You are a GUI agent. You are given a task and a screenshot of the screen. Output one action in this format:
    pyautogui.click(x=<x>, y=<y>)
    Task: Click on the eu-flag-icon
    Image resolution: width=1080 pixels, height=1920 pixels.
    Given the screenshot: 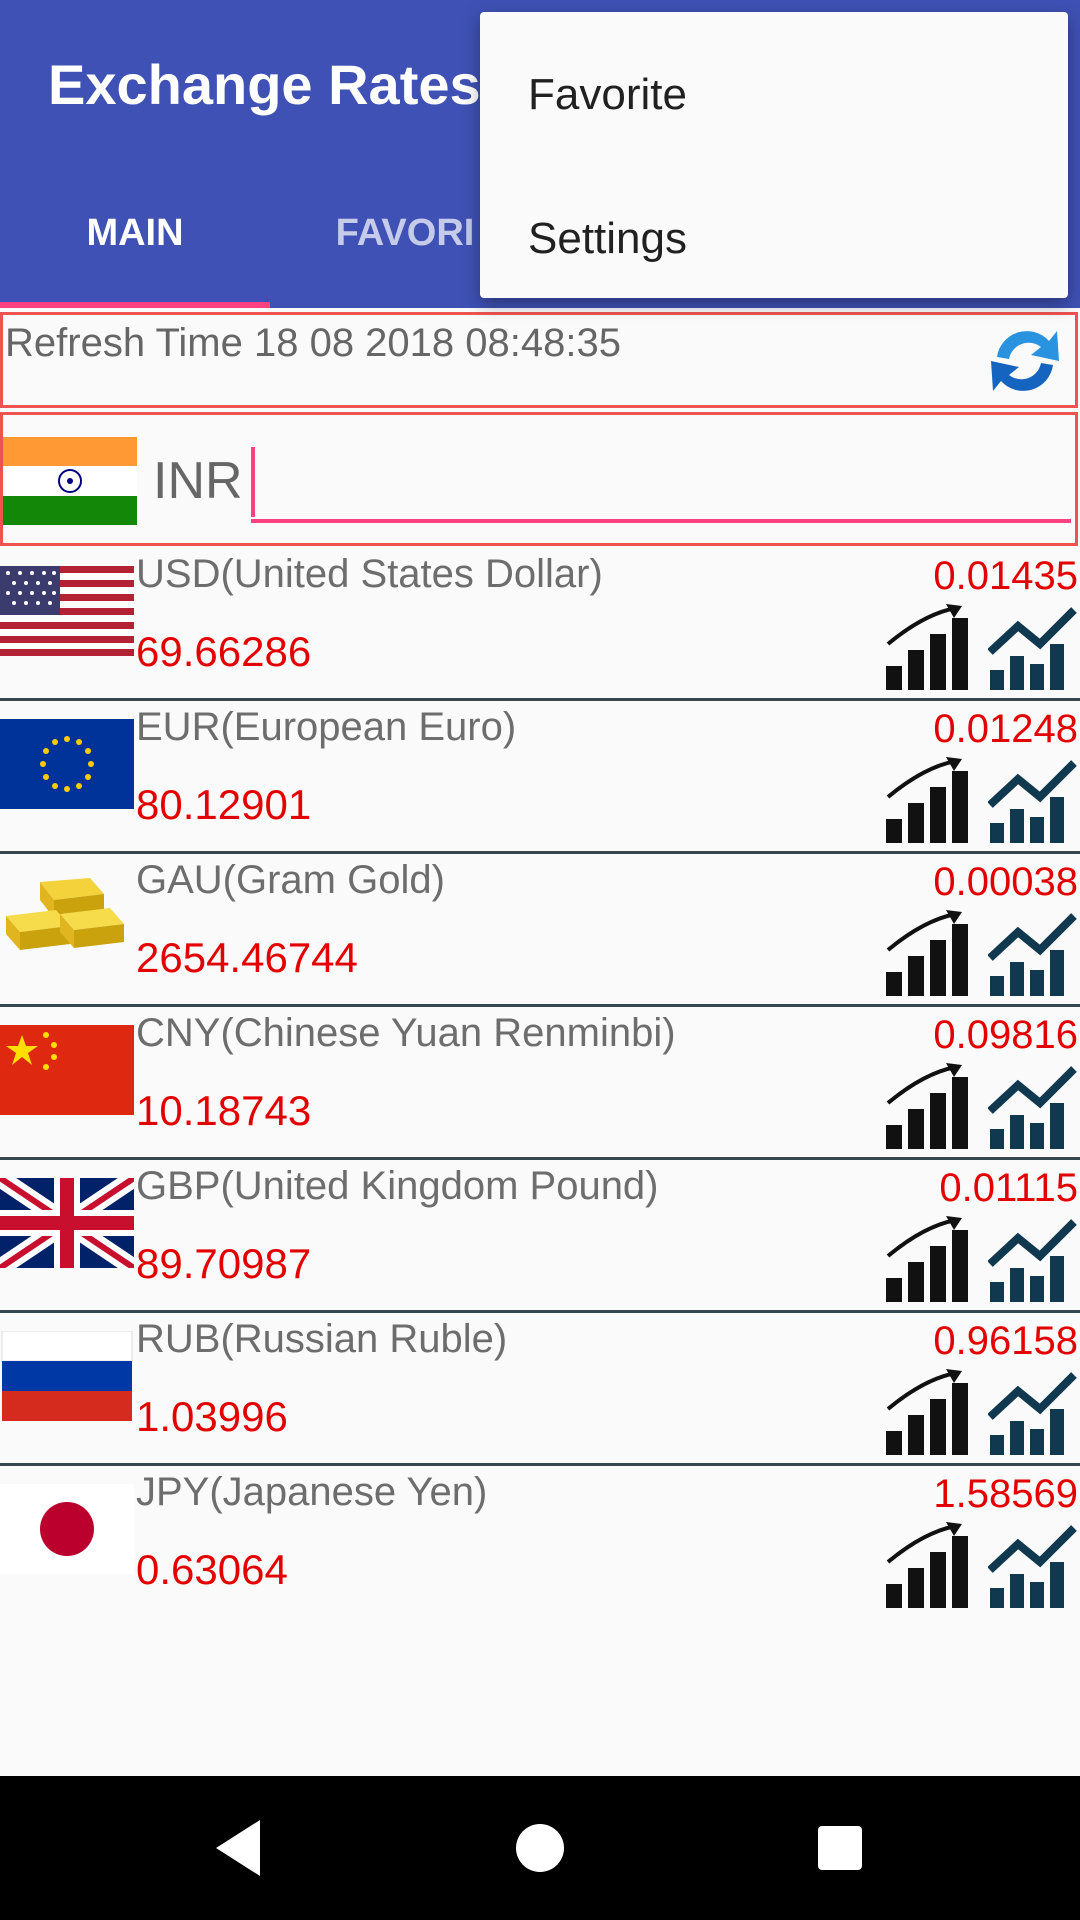 What is the action you would take?
    pyautogui.click(x=67, y=764)
    